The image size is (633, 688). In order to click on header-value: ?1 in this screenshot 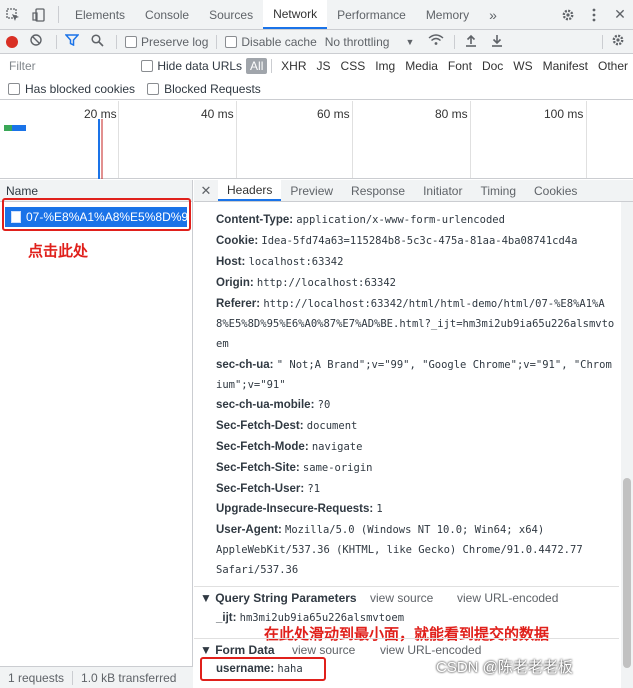, I will do `click(314, 489)`.